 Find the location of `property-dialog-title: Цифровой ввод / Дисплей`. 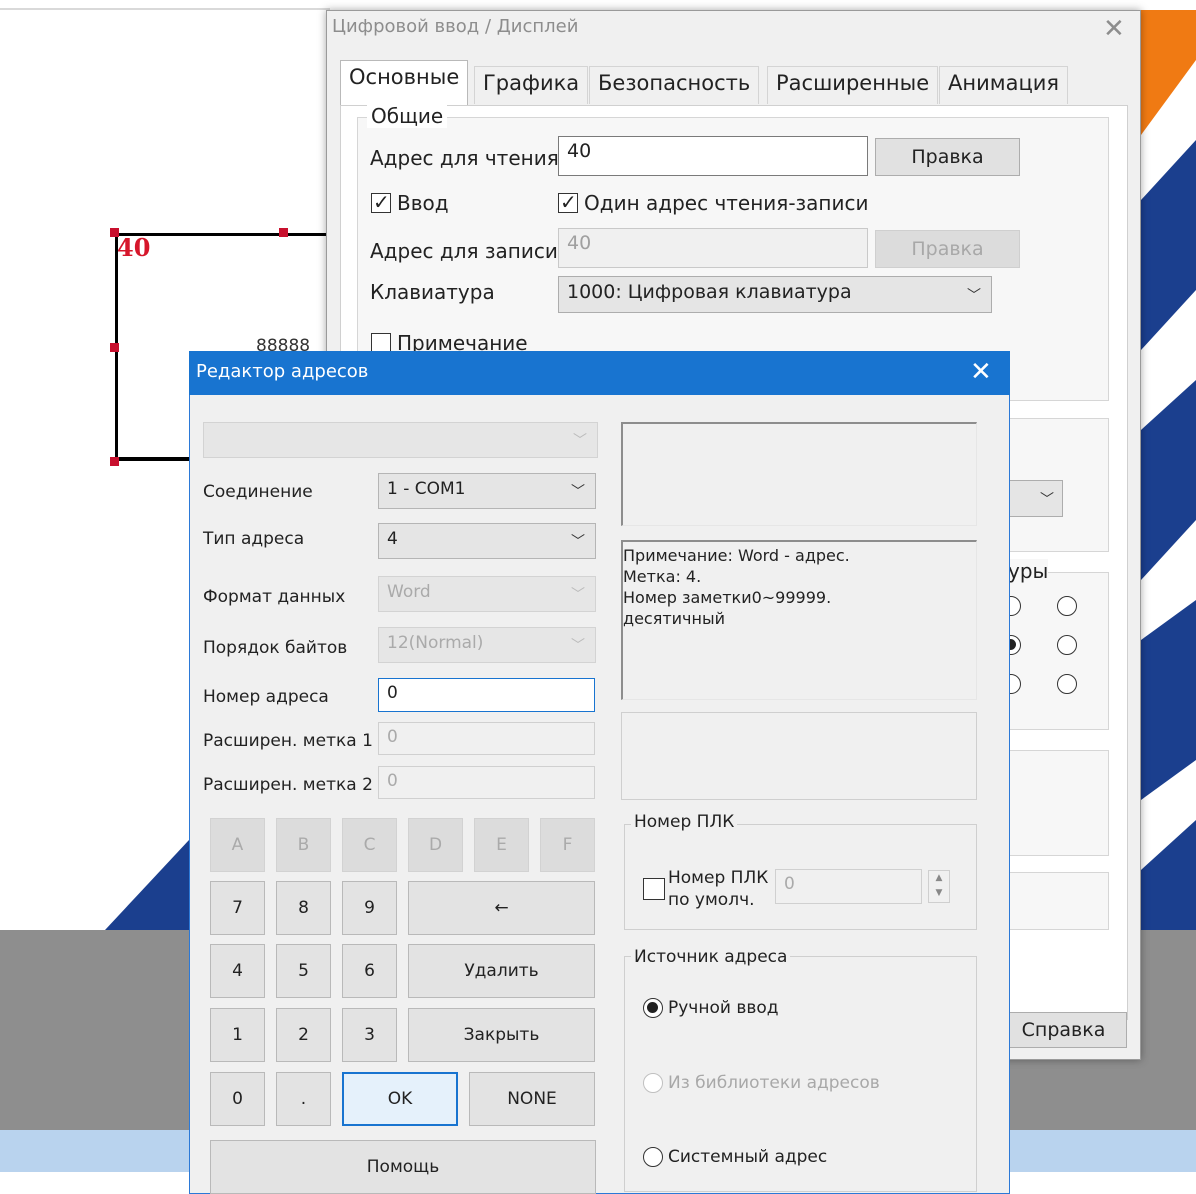

property-dialog-title: Цифровой ввод / Дисплей is located at coordinates (455, 26).